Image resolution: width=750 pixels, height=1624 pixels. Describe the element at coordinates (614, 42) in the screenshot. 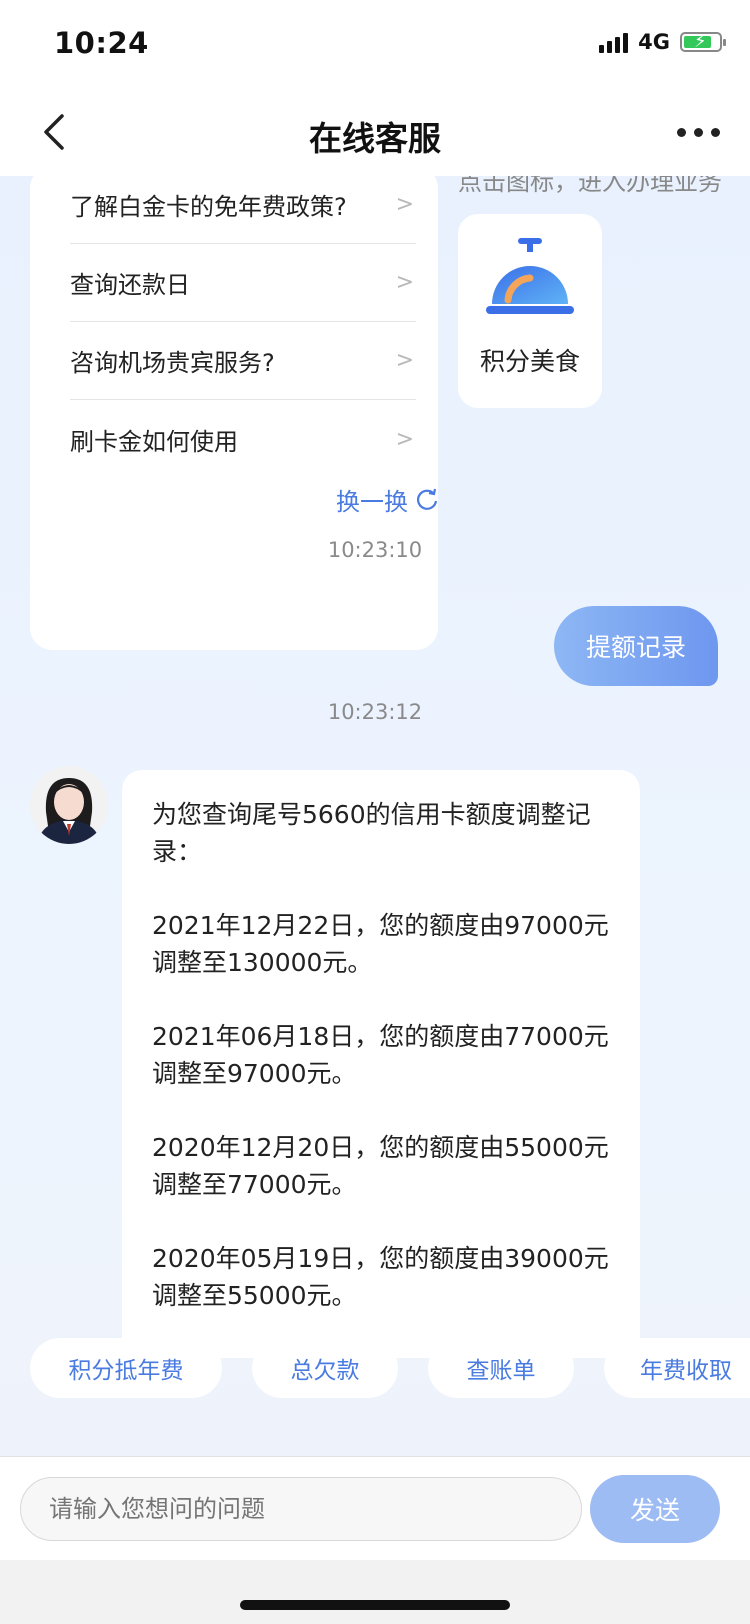

I see `signal-icon` at that location.